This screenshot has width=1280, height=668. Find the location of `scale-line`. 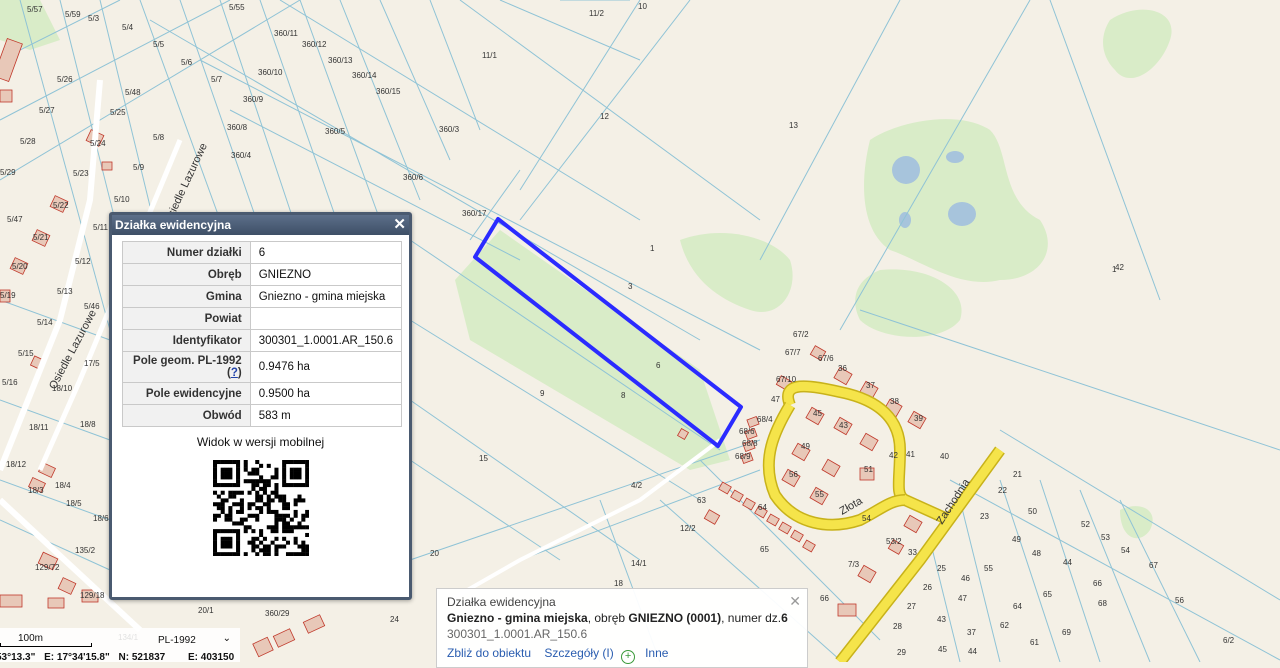

scale-line is located at coordinates (46, 645).